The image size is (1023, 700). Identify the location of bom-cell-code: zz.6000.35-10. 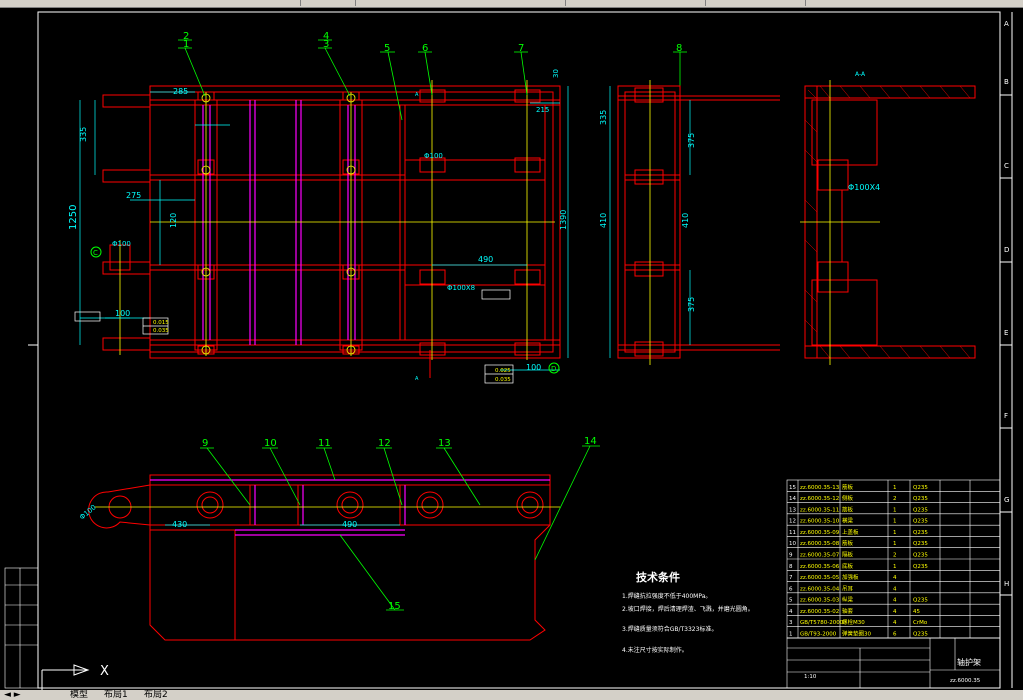
(820, 522).